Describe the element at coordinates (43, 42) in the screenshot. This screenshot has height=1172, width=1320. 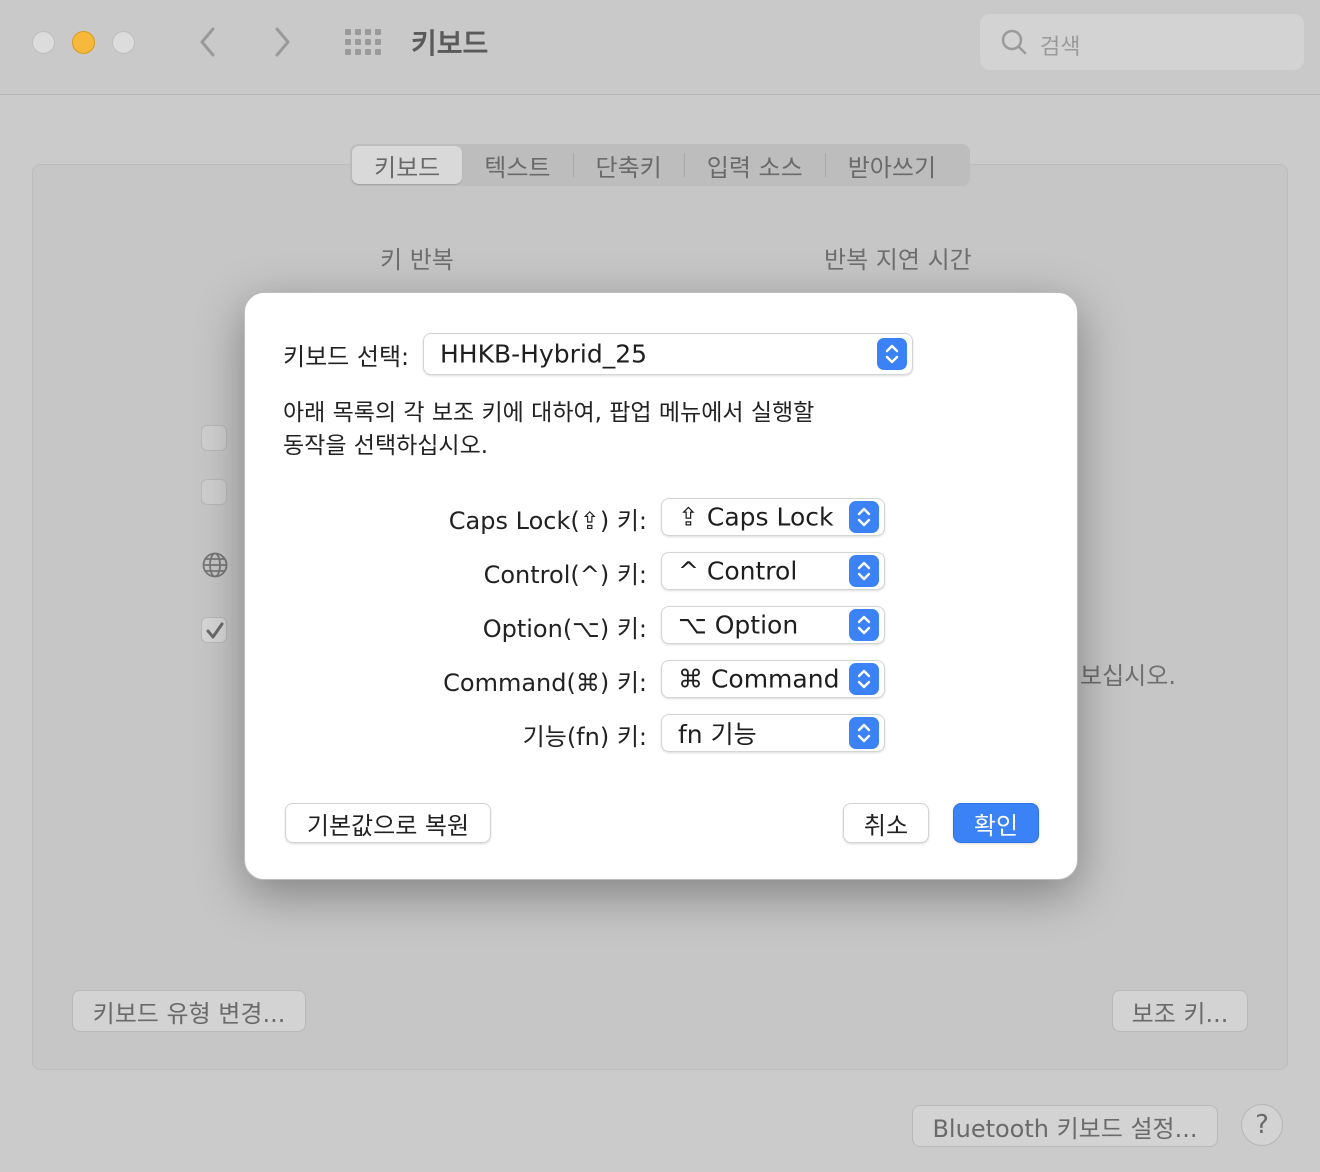
I see `close-window-button` at that location.